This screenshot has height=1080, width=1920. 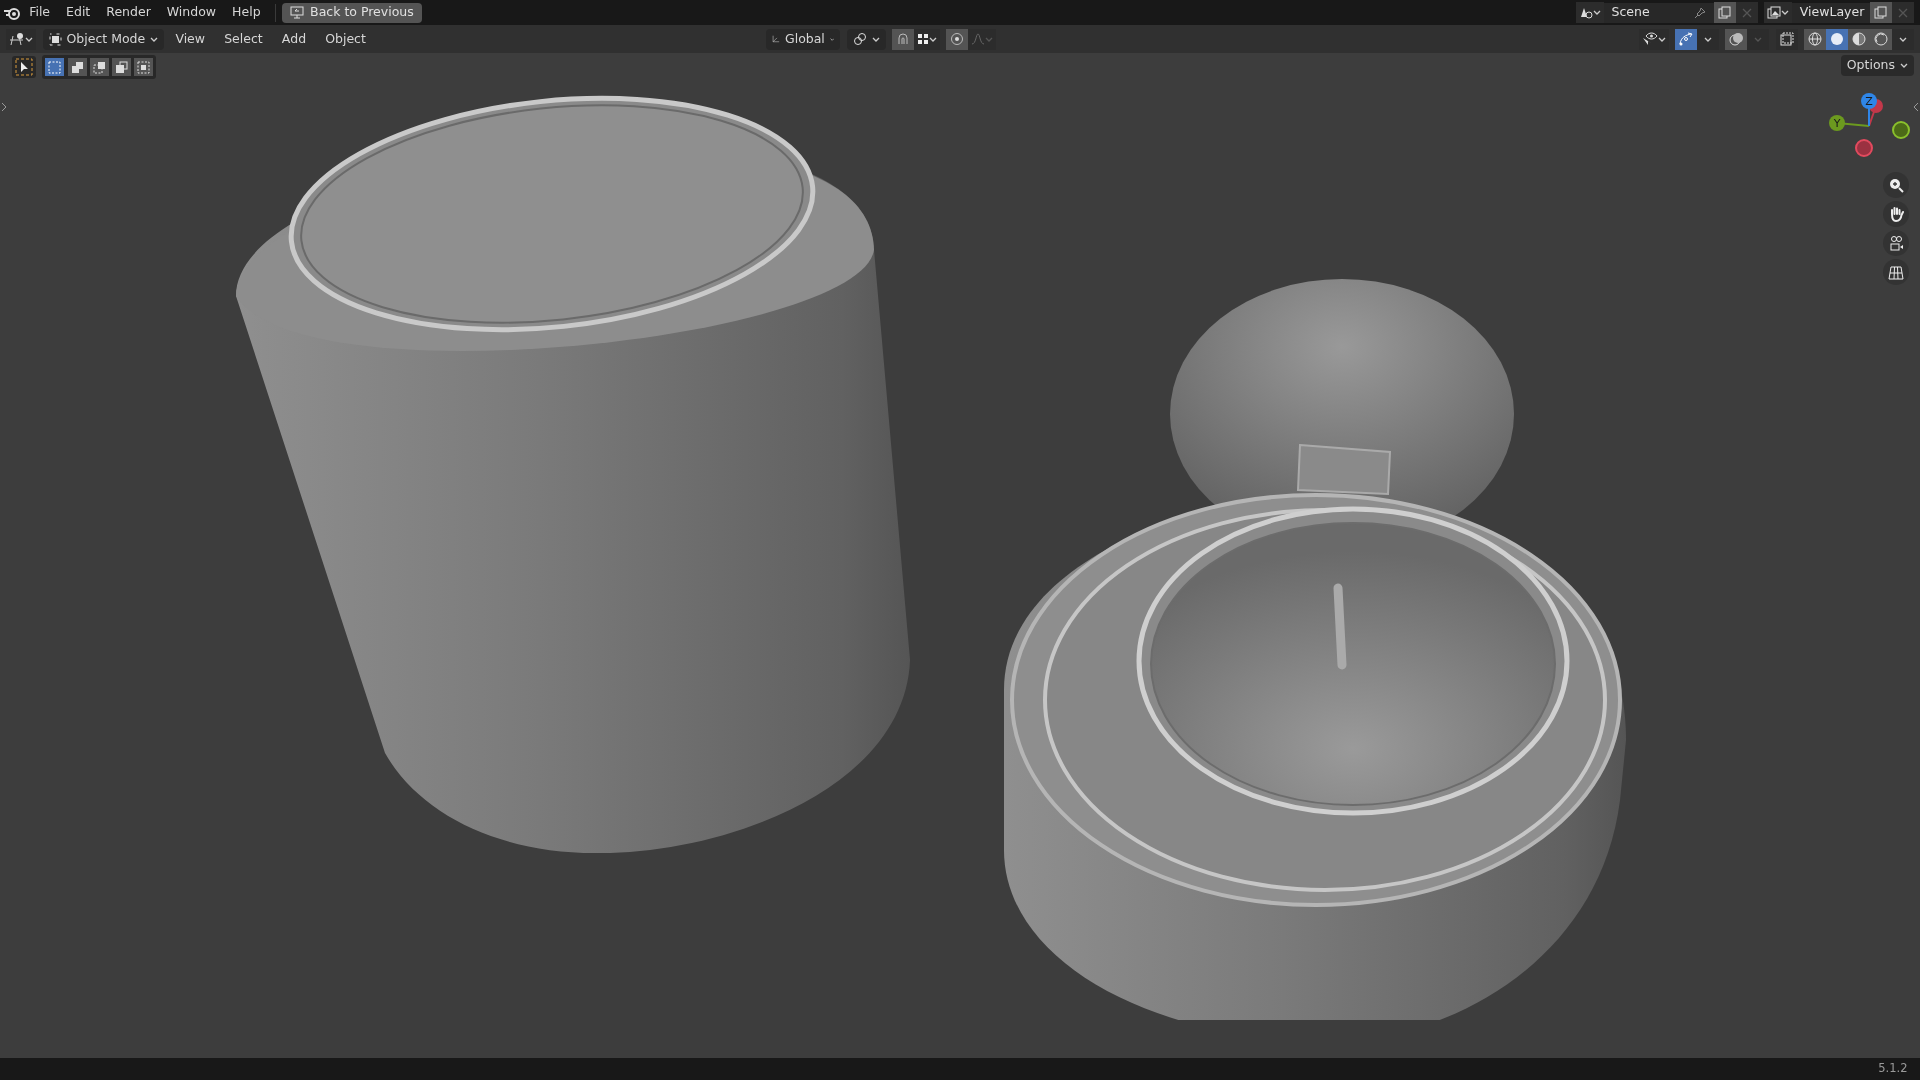 I want to click on scene-name-field: Scene, so click(x=1658, y=12).